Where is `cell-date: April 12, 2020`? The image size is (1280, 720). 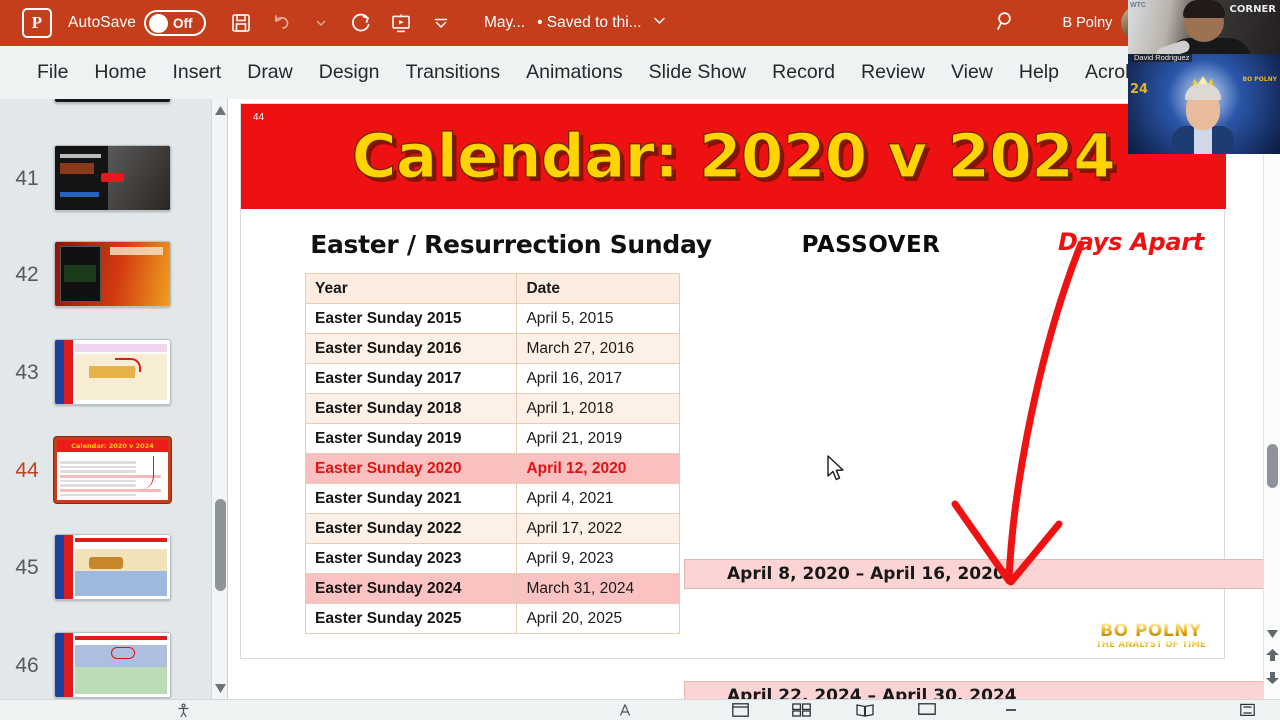
cell-date: April 12, 2020 is located at coordinates (598, 468).